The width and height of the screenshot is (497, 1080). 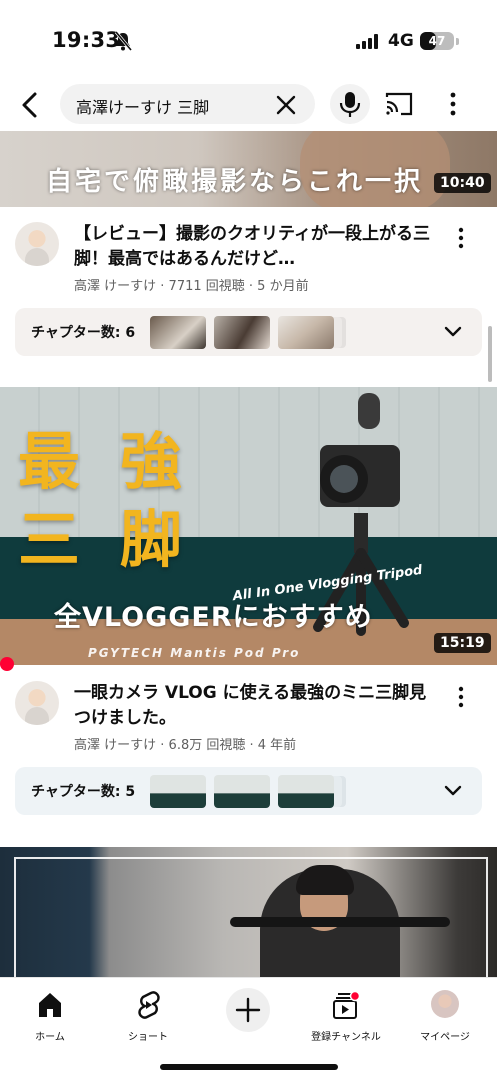 I want to click on home-indicator, so click(x=249, y=1067).